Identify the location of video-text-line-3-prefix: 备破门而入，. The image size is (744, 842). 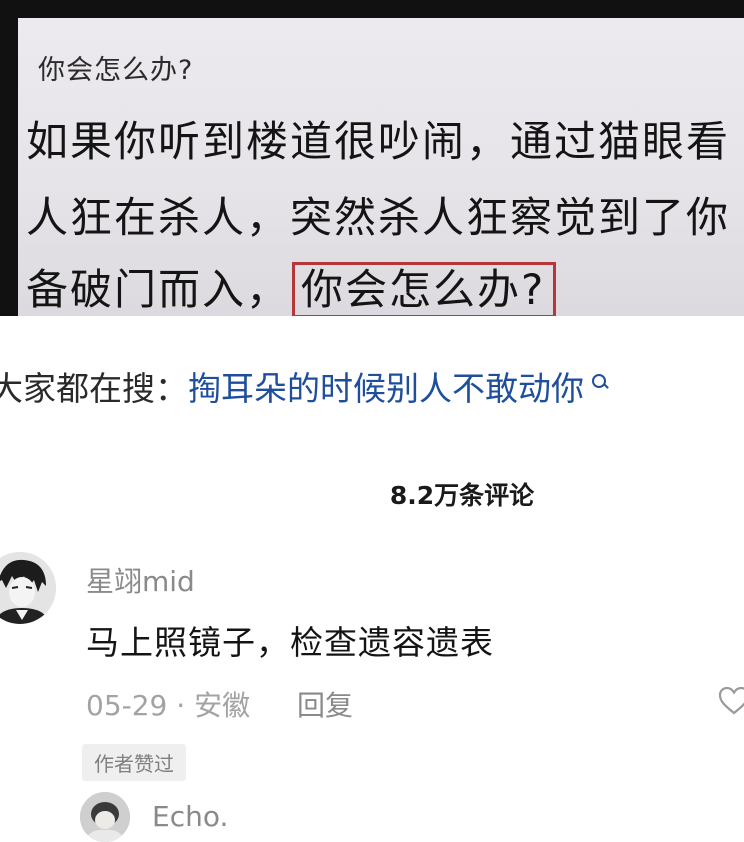
(158, 289).